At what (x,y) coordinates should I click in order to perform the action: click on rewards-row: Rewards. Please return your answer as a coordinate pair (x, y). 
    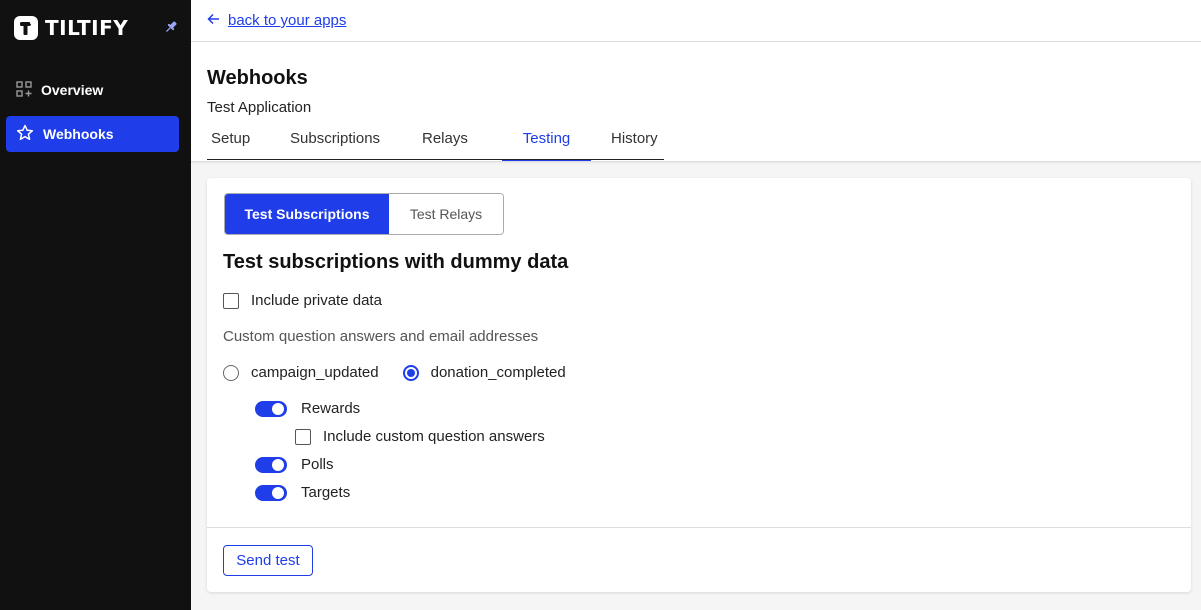
    Looking at the image, I should click on (307, 408).